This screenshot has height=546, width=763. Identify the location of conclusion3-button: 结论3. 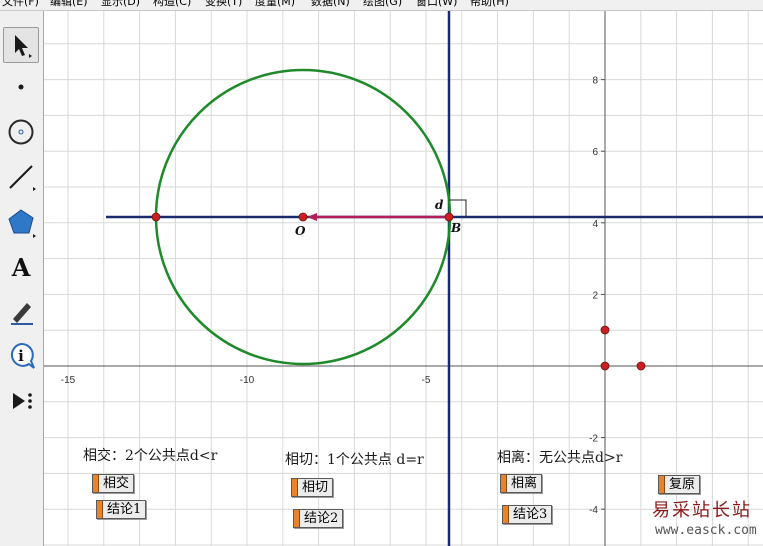
(527, 514).